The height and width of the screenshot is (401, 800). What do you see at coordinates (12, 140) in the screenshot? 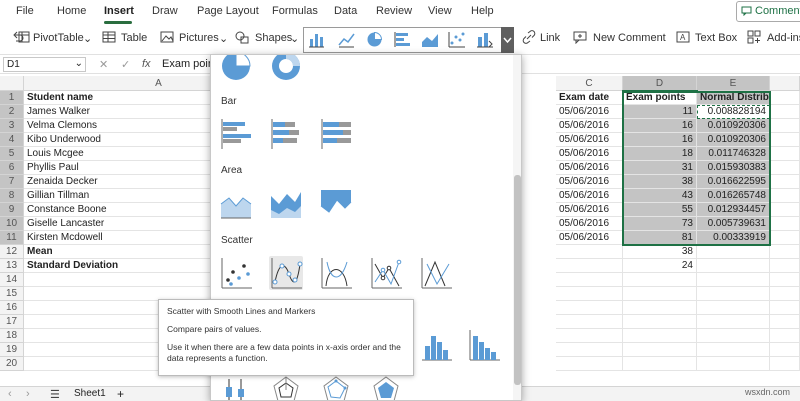
I see `row-header: 4` at bounding box center [12, 140].